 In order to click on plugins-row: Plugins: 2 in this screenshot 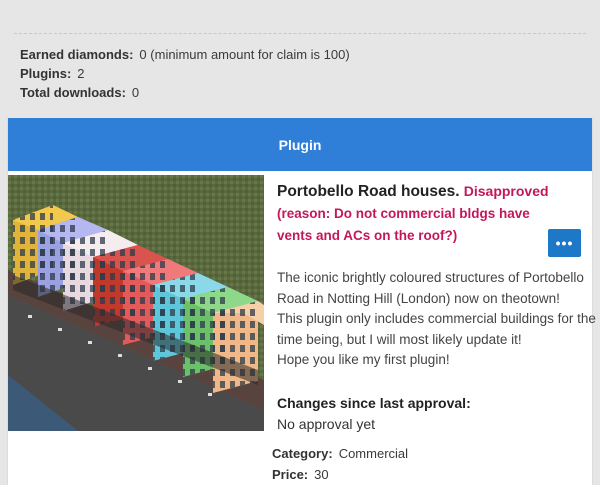, I will do `click(185, 73)`.